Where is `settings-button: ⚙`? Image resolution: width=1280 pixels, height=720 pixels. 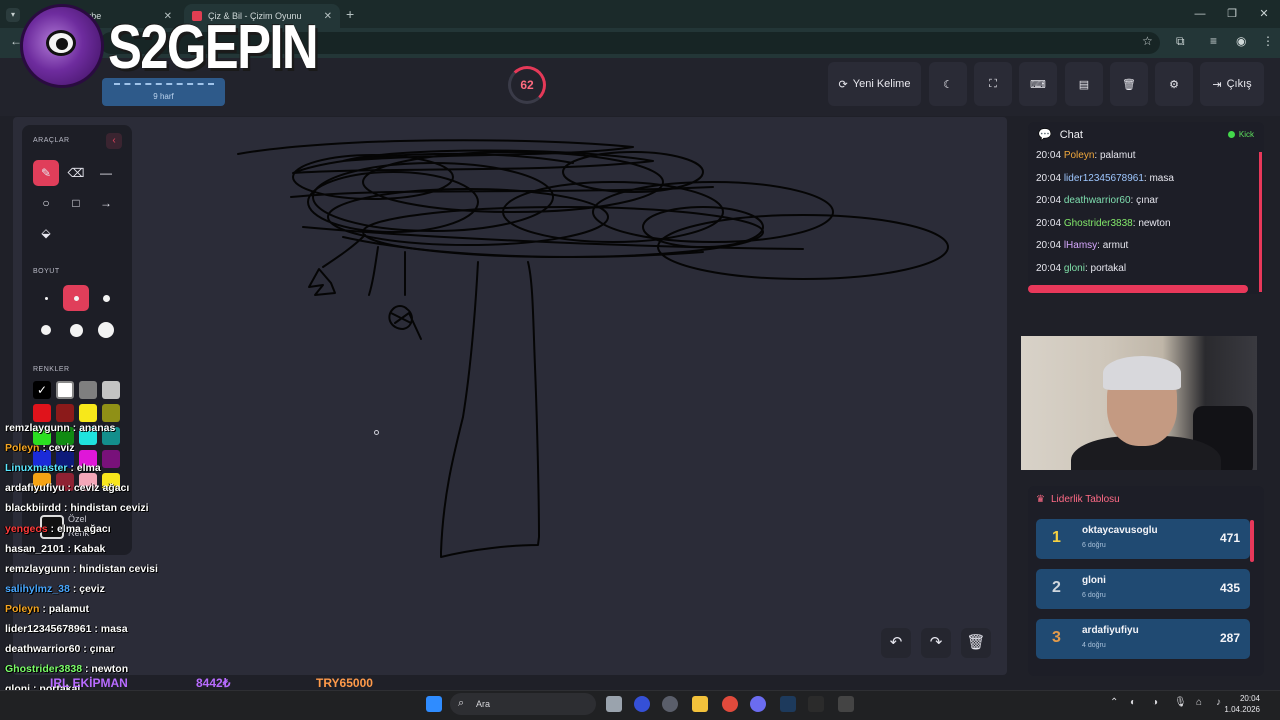 settings-button: ⚙ is located at coordinates (1174, 84).